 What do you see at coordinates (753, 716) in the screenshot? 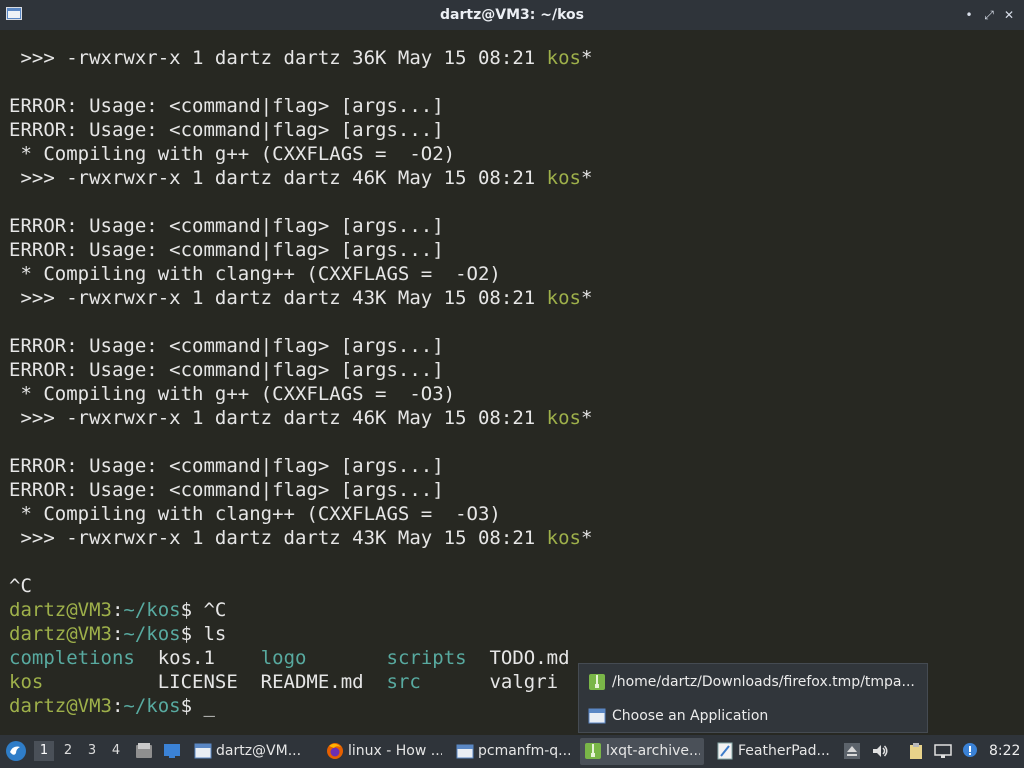
I see `popup-item-choose-application: Choose an Application` at bounding box center [753, 716].